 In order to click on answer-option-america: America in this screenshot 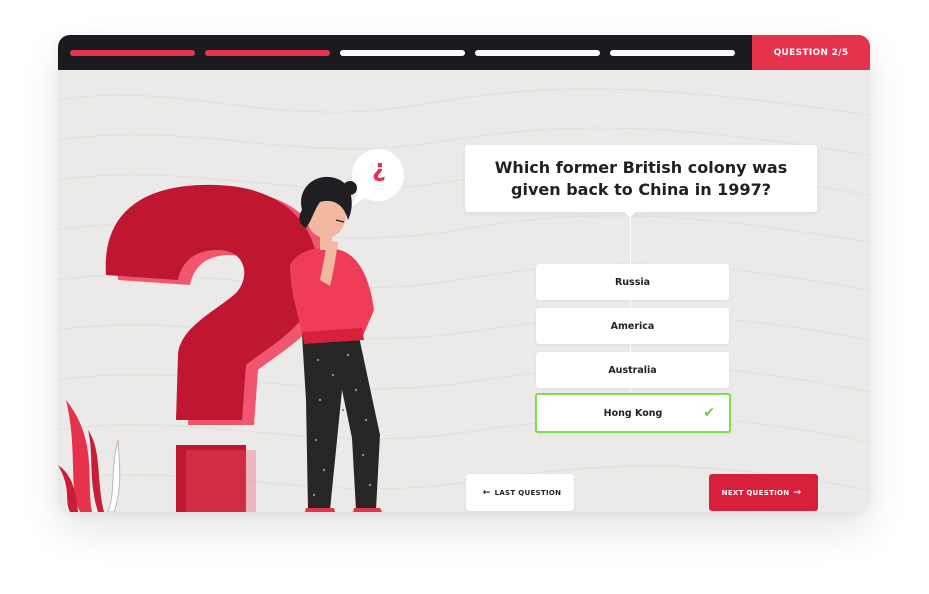, I will do `click(632, 326)`.